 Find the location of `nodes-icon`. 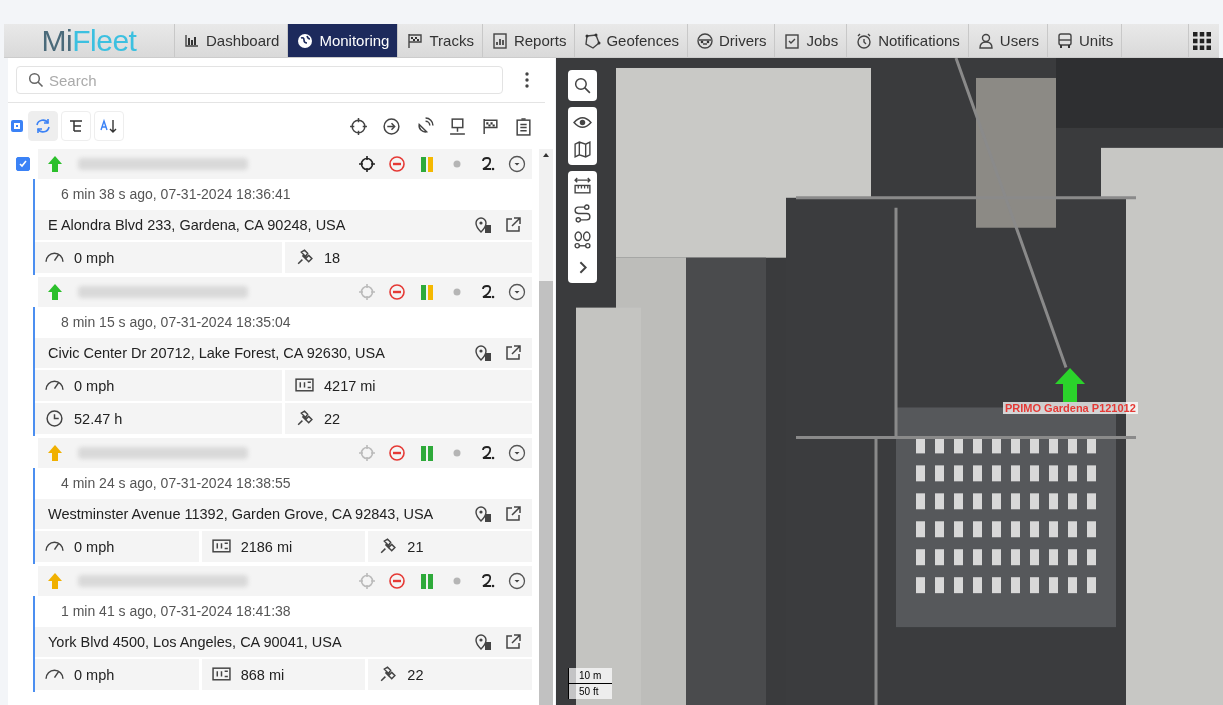

nodes-icon is located at coordinates (582, 240).